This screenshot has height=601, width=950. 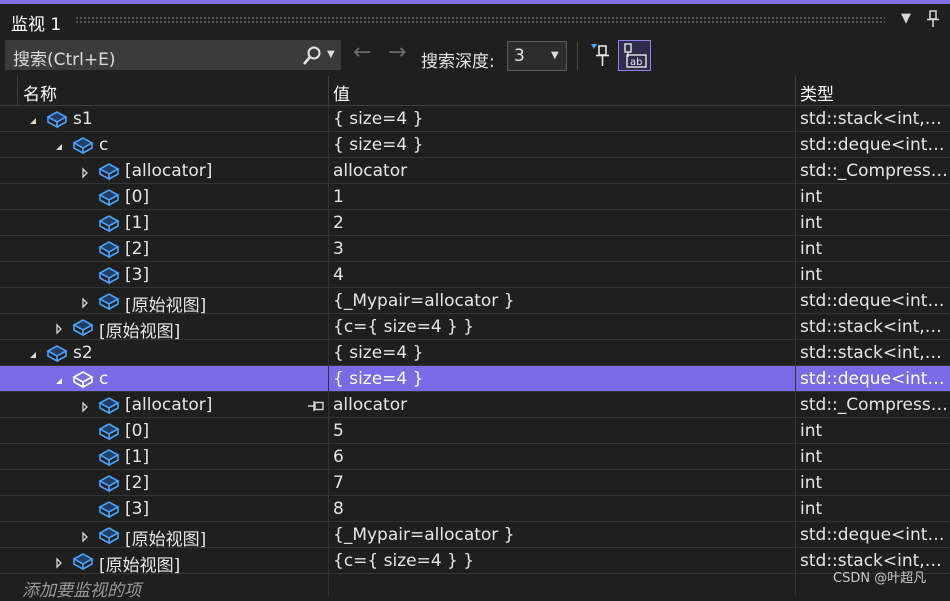 What do you see at coordinates (600, 57) in the screenshot?
I see `pin-watch-icon` at bounding box center [600, 57].